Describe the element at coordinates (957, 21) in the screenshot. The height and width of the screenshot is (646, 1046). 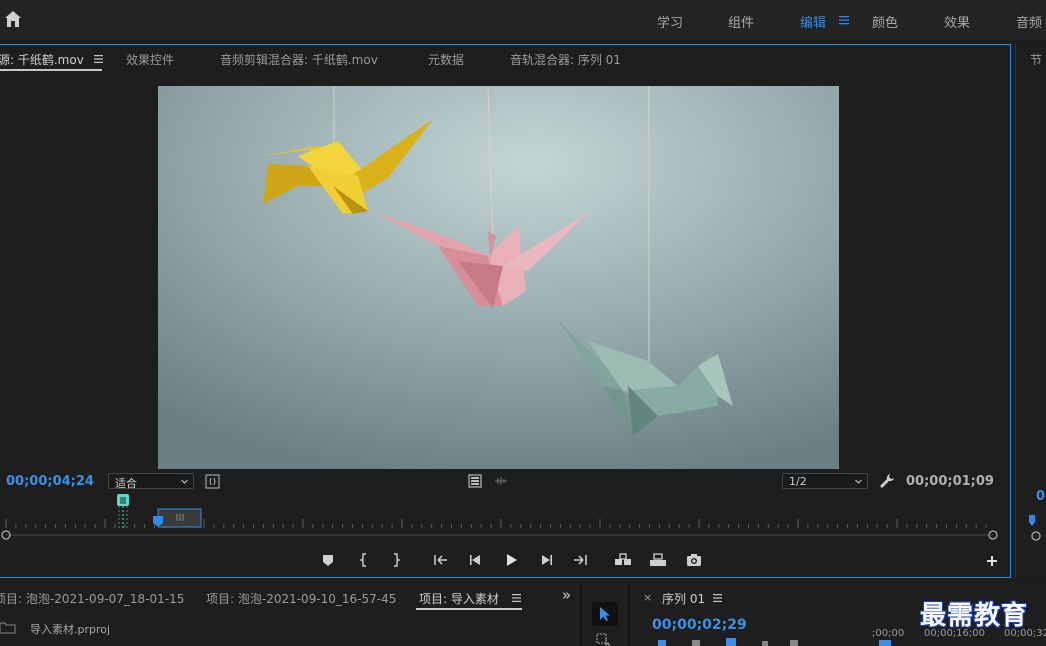
I see `workspace-effects: 效果` at that location.